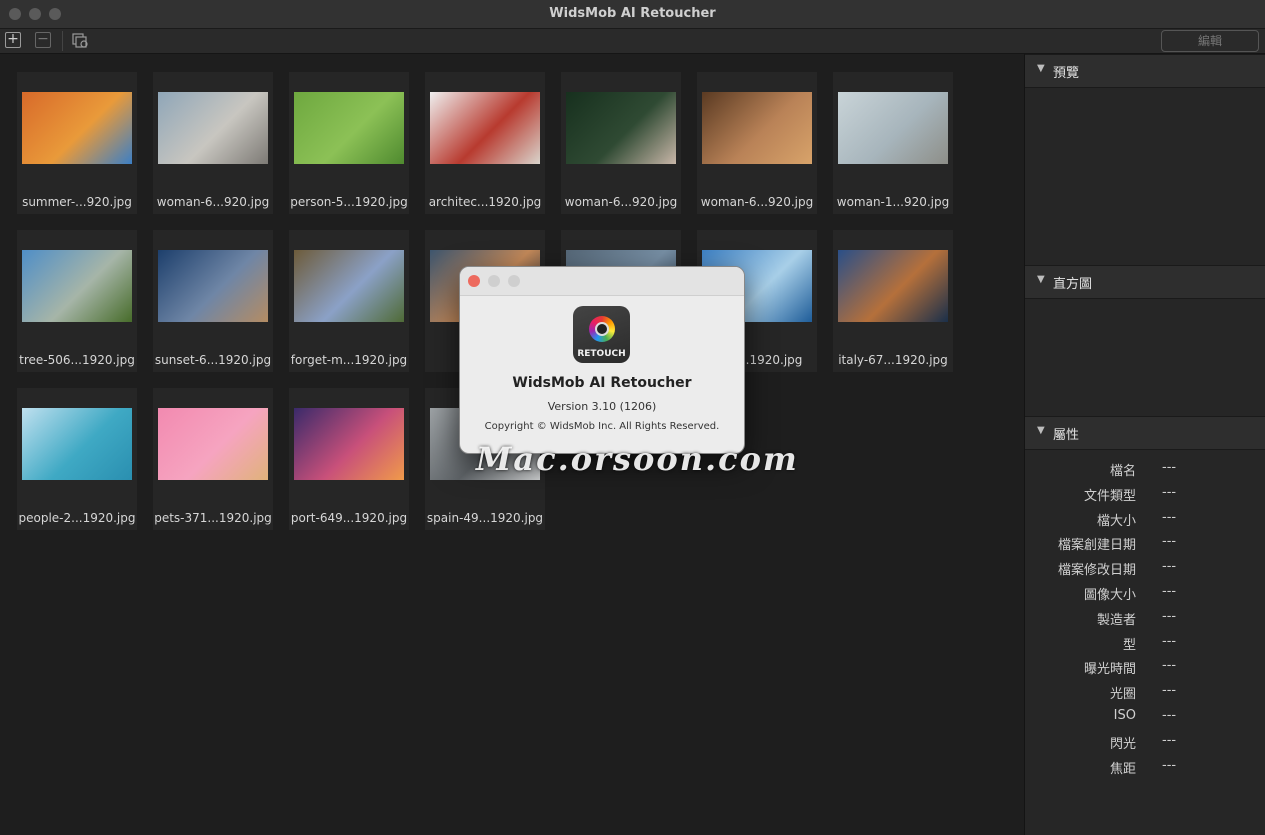  I want to click on camera-lens-icon, so click(602, 329).